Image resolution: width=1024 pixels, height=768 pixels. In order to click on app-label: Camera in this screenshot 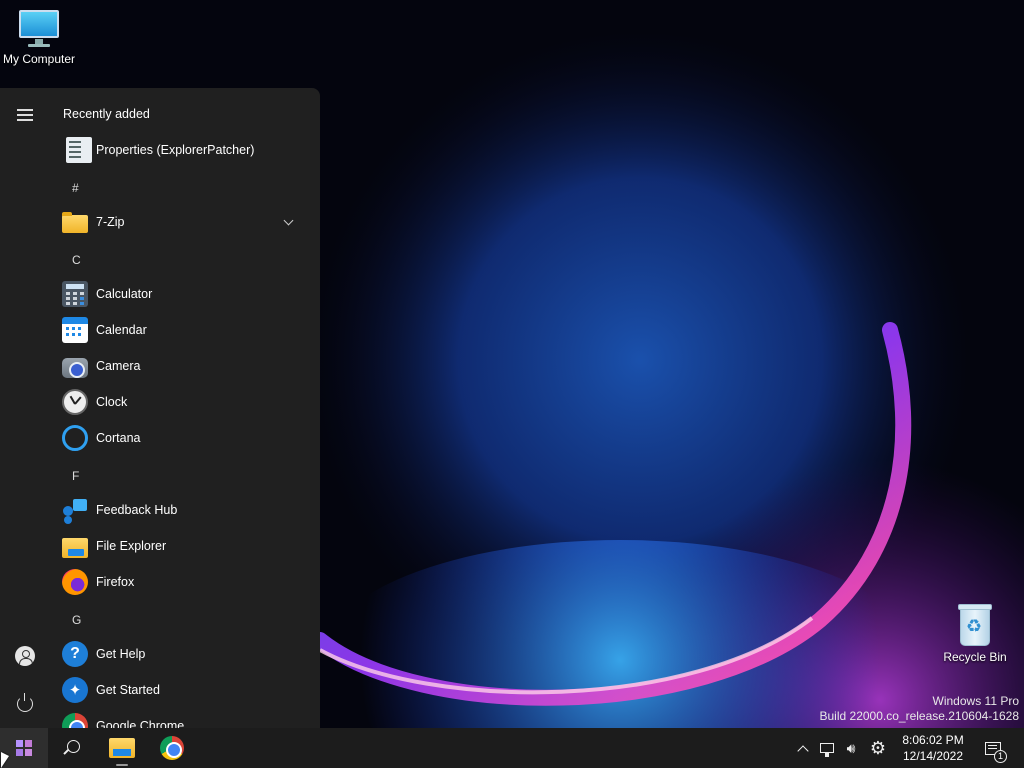, I will do `click(118, 366)`.